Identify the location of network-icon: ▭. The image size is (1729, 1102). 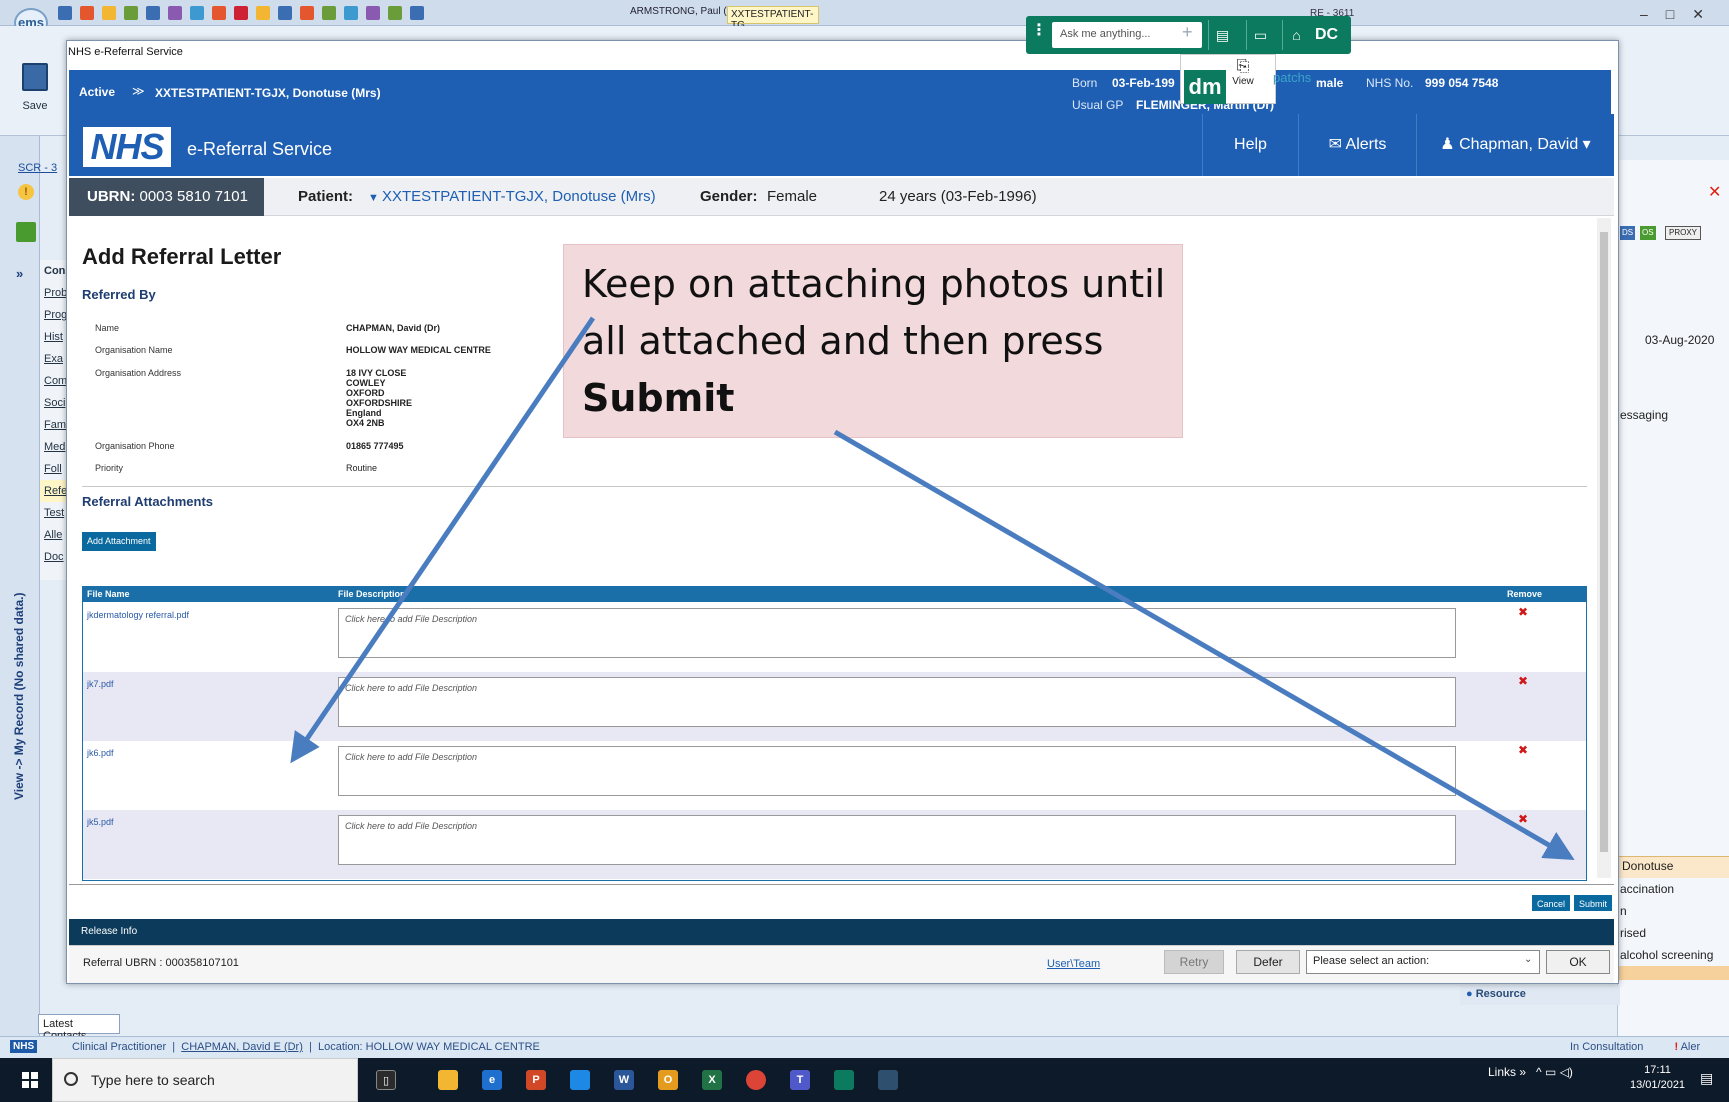
(1550, 1072).